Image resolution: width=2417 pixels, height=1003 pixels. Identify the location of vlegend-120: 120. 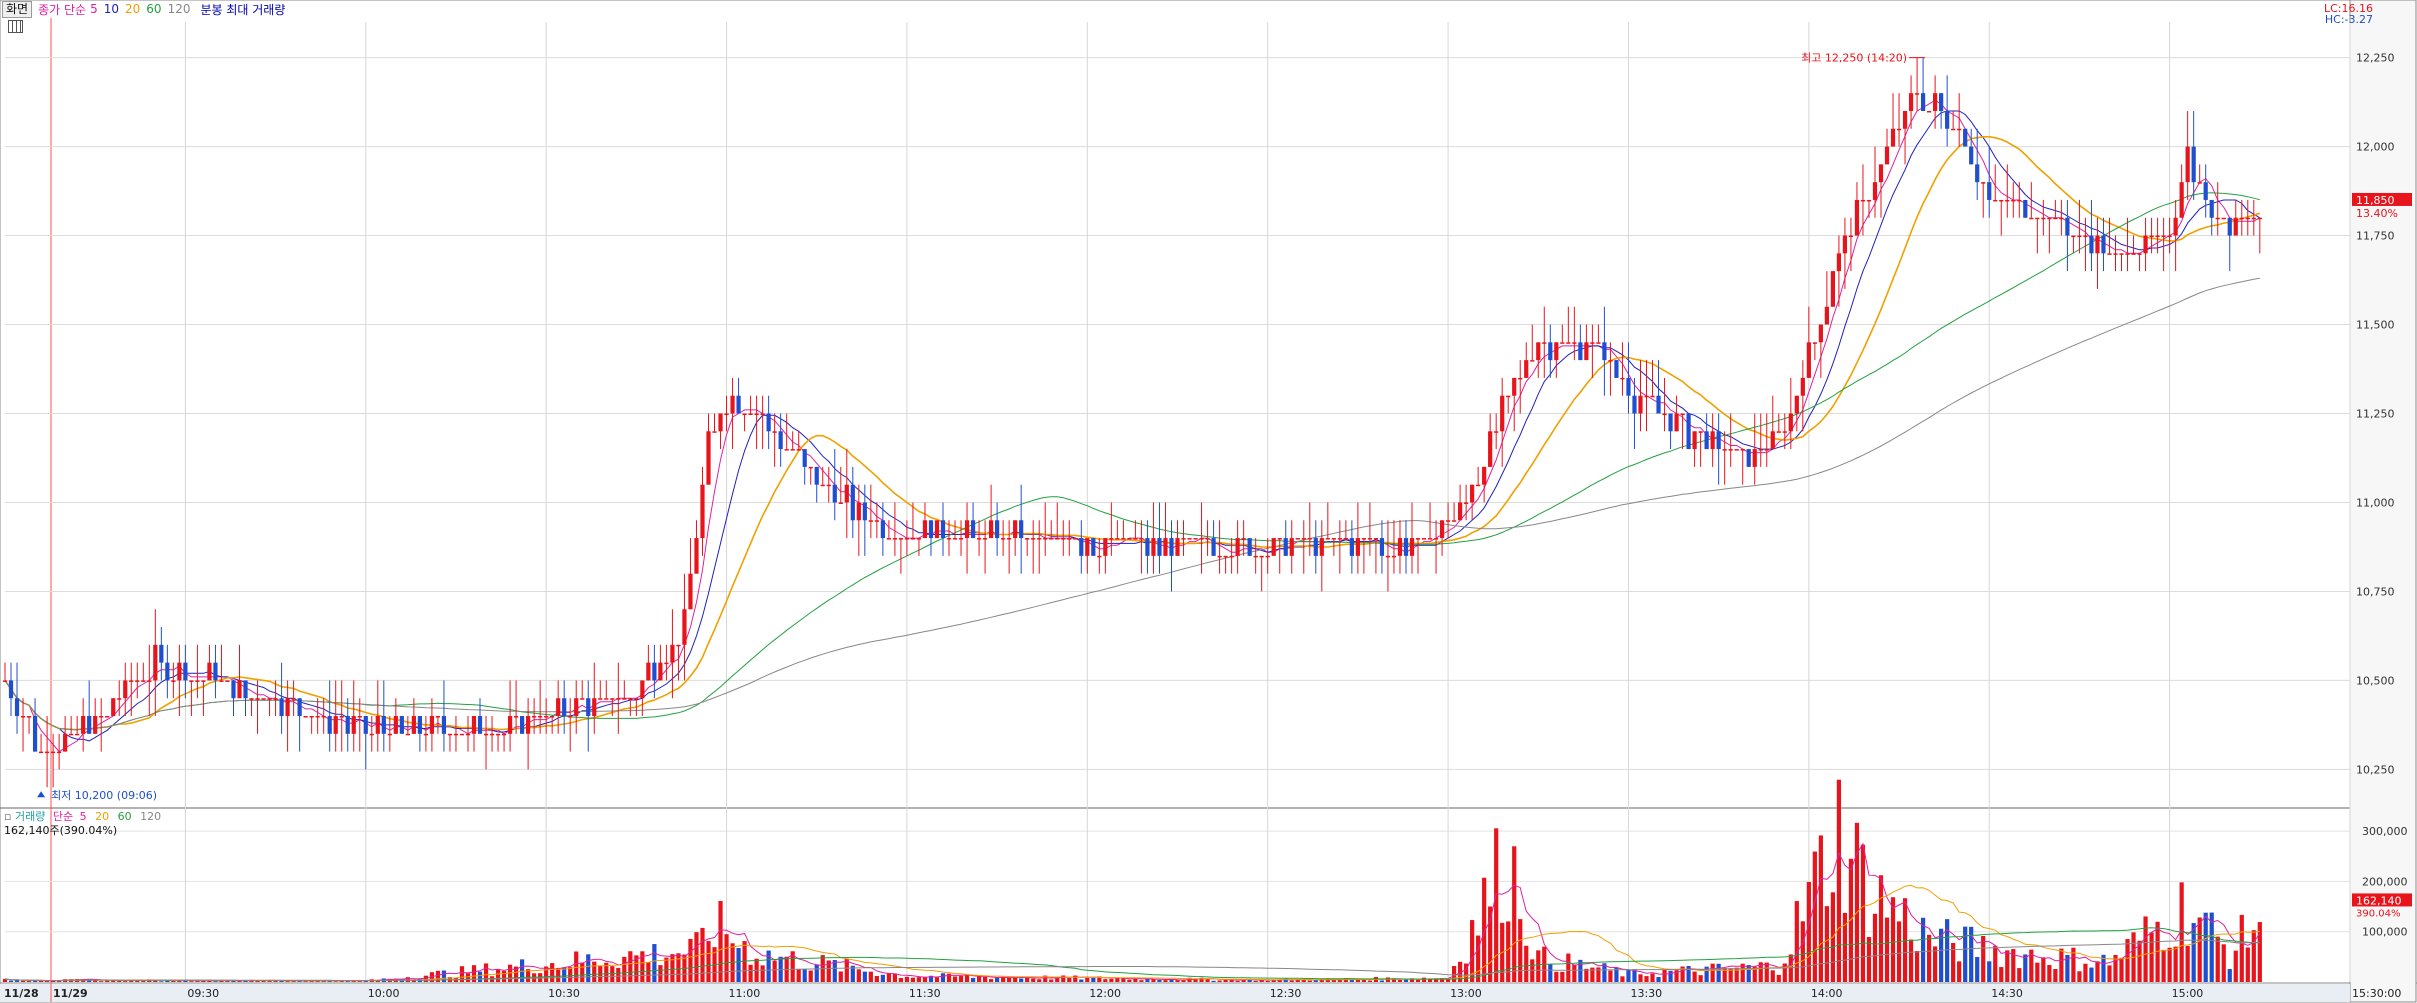
(150, 816).